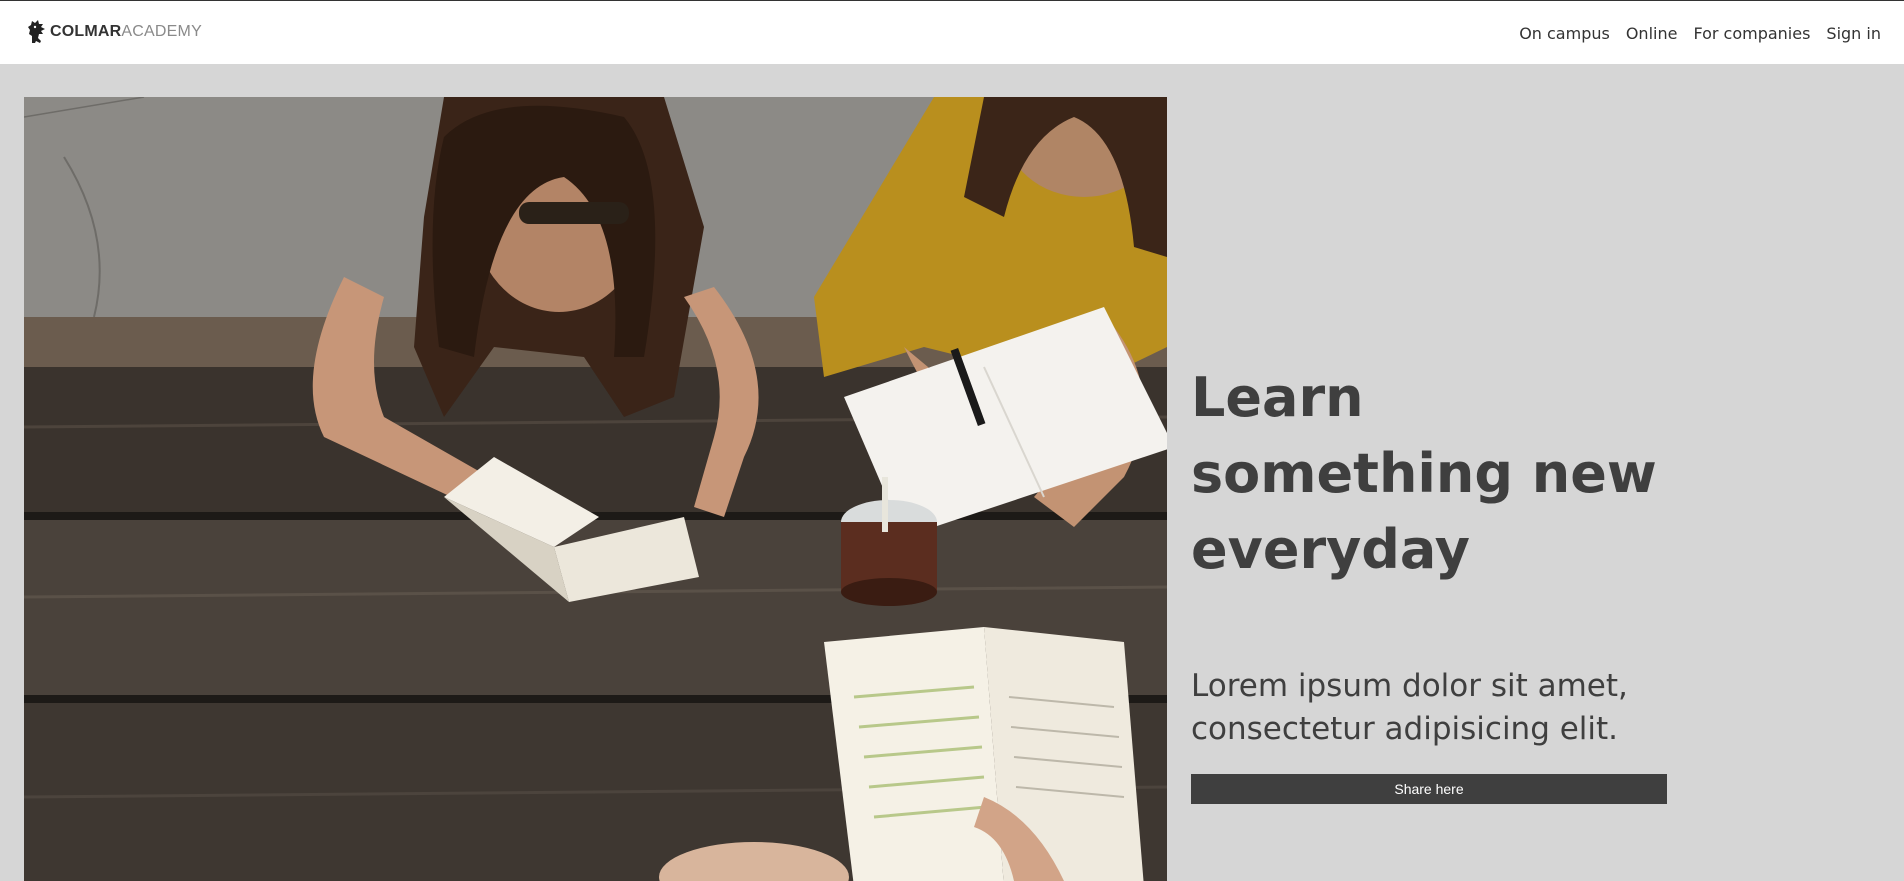 This screenshot has height=881, width=1904. What do you see at coordinates (86, 31) in the screenshot?
I see `logo-text-bold: COLMAR` at bounding box center [86, 31].